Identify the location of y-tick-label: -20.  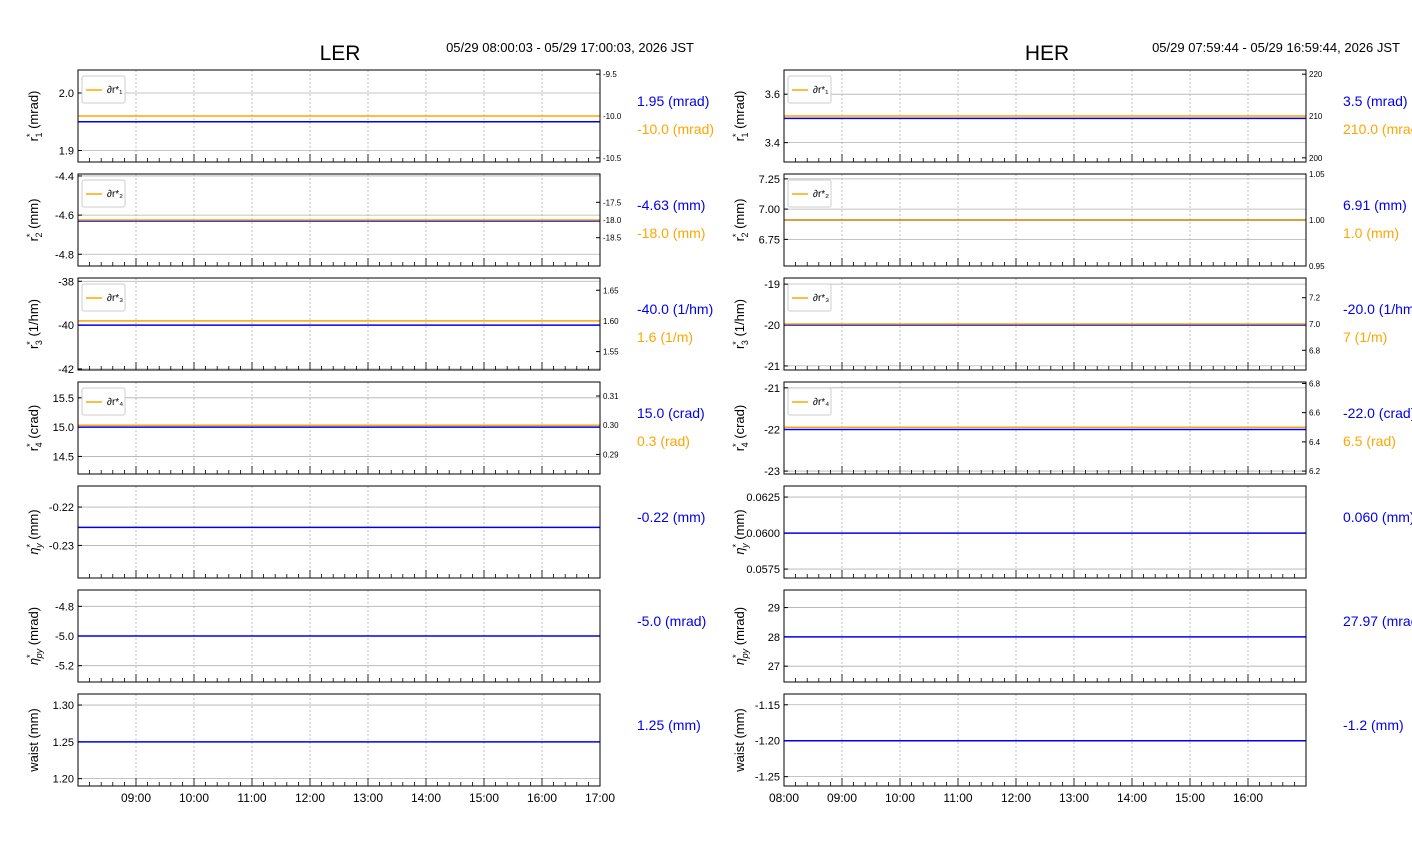
(772, 326).